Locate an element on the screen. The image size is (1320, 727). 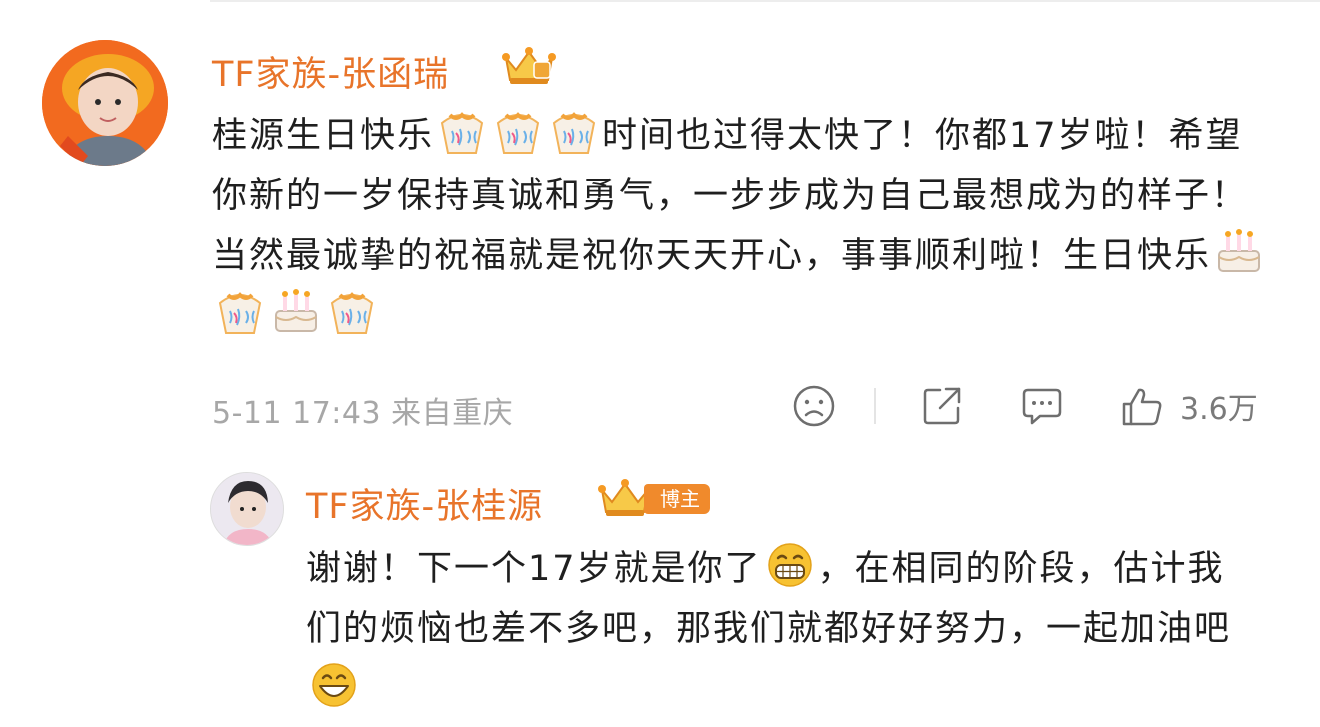
comment-timestamp: 5-11 17:43 is located at coordinates (297, 413).